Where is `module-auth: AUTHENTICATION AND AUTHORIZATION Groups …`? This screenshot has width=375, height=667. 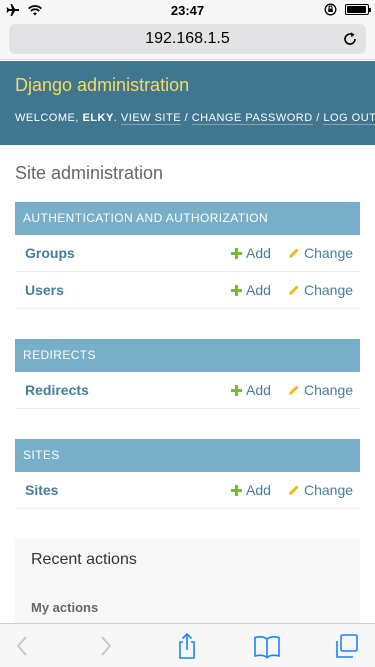 module-auth: AUTHENTICATION AND AUTHORIZATION Groups … is located at coordinates (187, 255).